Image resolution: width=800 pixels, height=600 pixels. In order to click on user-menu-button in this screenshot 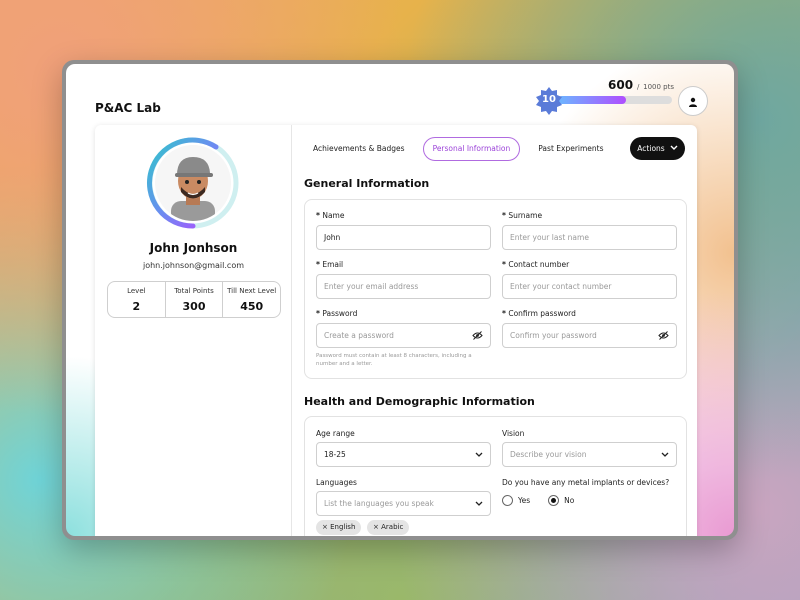, I will do `click(693, 101)`.